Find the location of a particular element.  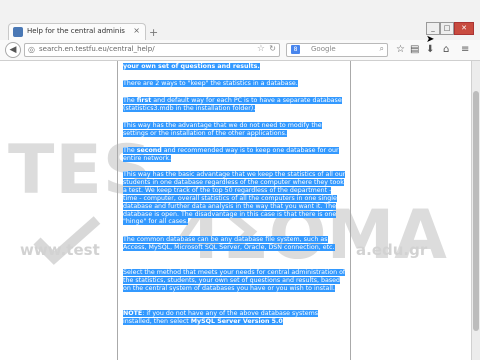

window-controls: _ □ ✕ is located at coordinates (450, 28).